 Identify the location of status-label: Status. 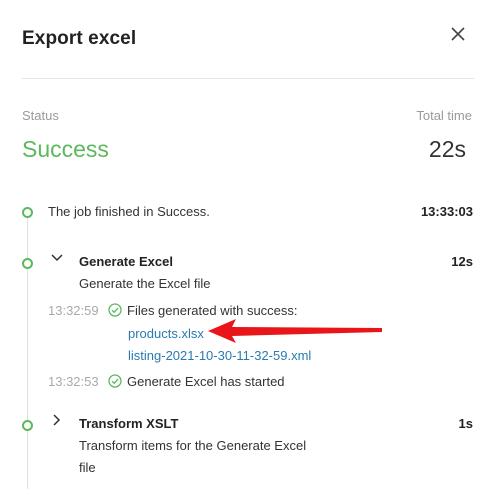
(40, 115).